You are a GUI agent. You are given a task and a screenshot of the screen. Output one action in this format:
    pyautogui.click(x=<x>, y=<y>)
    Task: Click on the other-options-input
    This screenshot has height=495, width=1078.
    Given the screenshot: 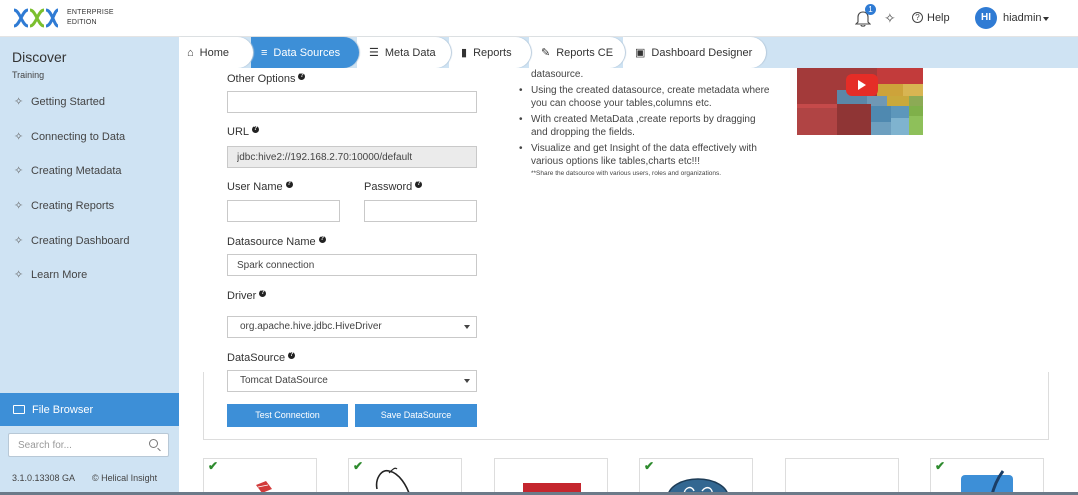 What is the action you would take?
    pyautogui.click(x=352, y=102)
    